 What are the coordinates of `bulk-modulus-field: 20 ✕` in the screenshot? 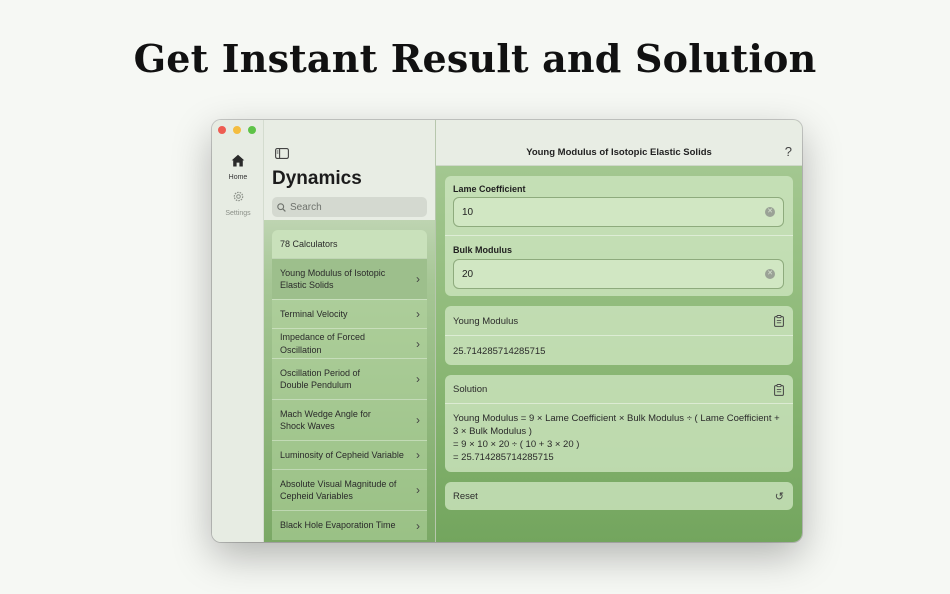 It's located at (618, 274).